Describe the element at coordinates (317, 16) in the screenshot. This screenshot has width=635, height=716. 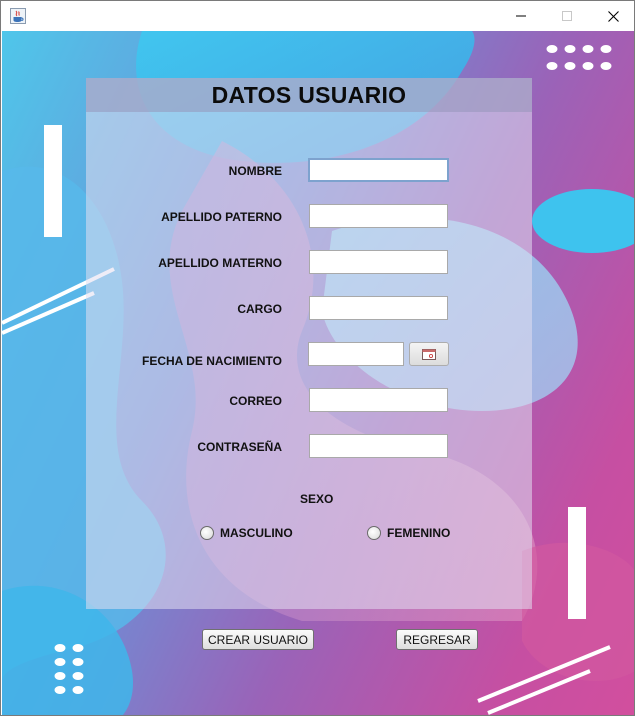
I see `title-bar` at that location.